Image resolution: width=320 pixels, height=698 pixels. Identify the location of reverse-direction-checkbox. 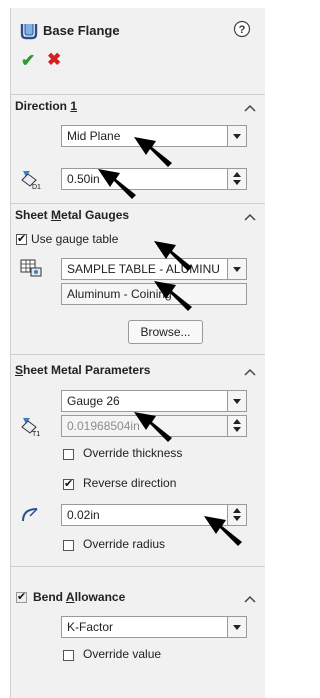
(68, 483).